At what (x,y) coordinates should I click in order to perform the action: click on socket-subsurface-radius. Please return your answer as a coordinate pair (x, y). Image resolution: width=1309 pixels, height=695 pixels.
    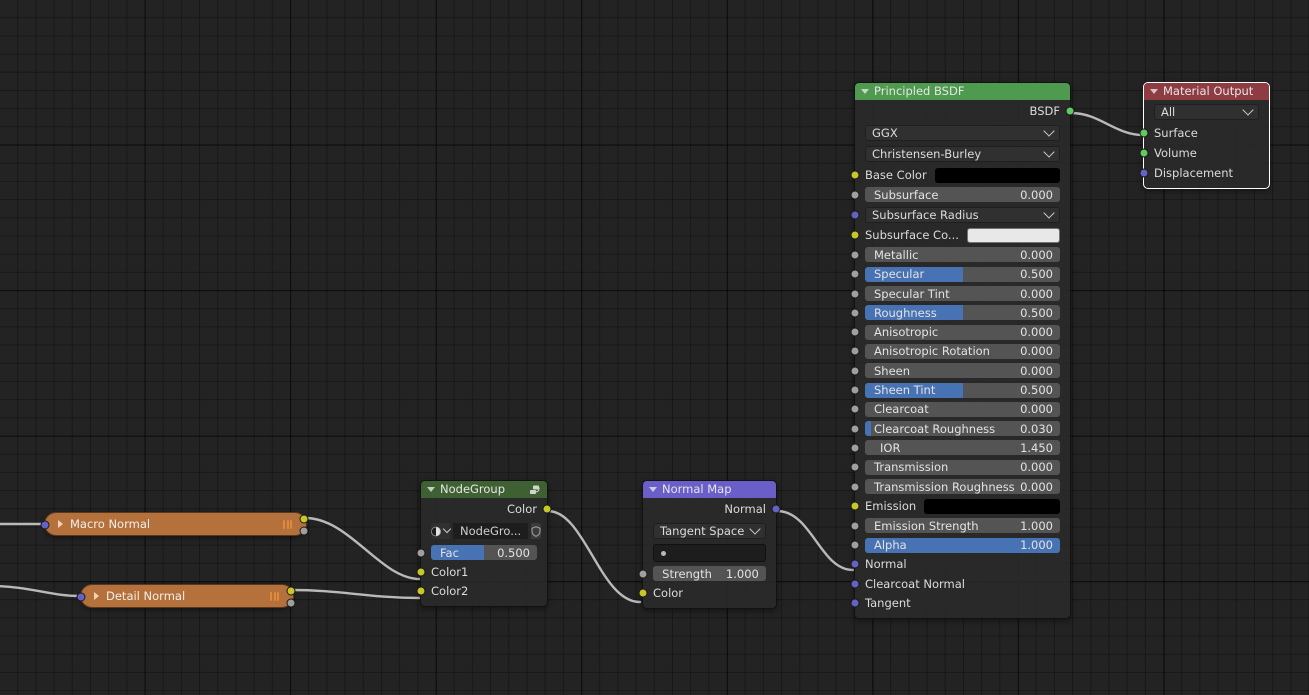
    Looking at the image, I should click on (855, 215).